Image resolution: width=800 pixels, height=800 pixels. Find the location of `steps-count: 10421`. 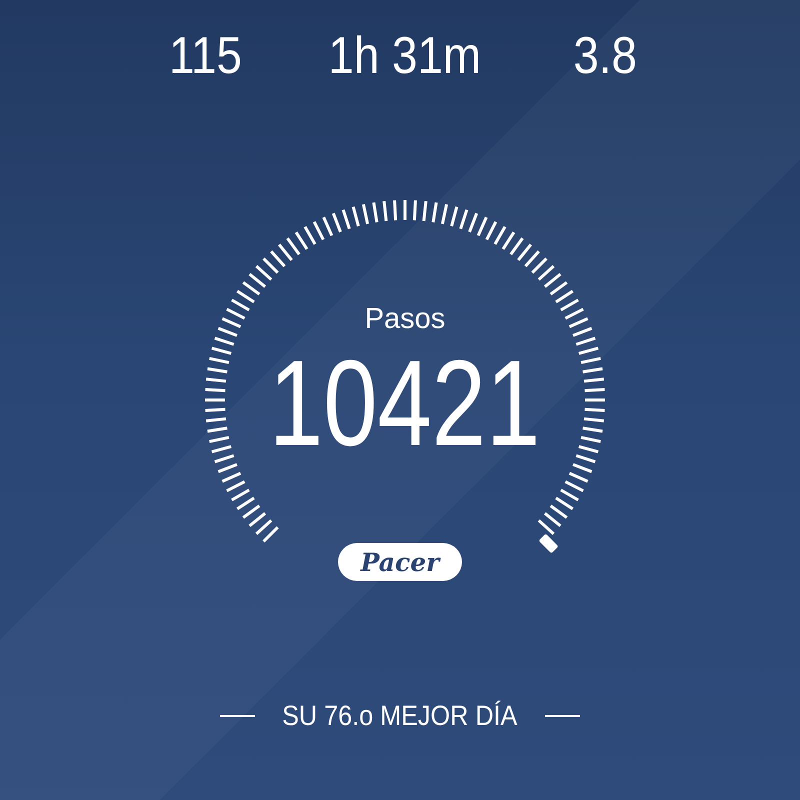

steps-count: 10421 is located at coordinates (405, 403).